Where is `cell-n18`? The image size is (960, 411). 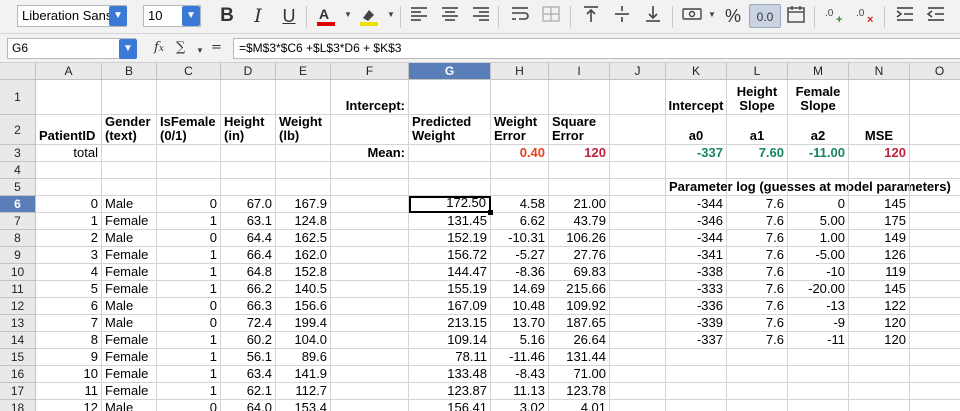
cell-n18 is located at coordinates (879, 405).